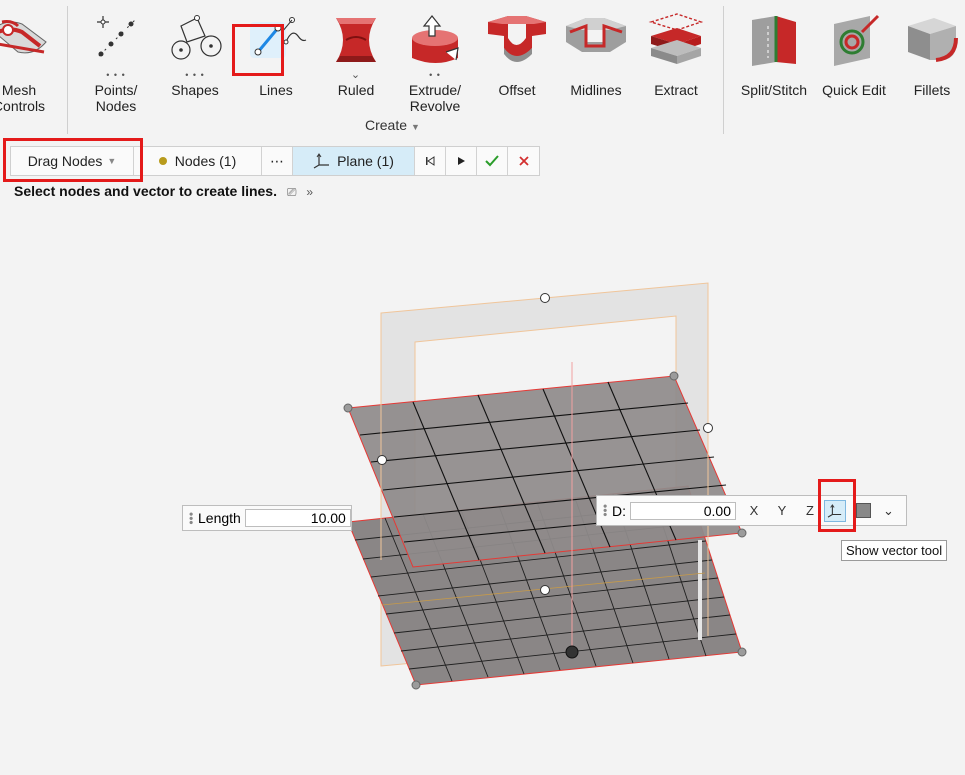 This screenshot has height=775, width=965. I want to click on check-icon, so click(492, 161).